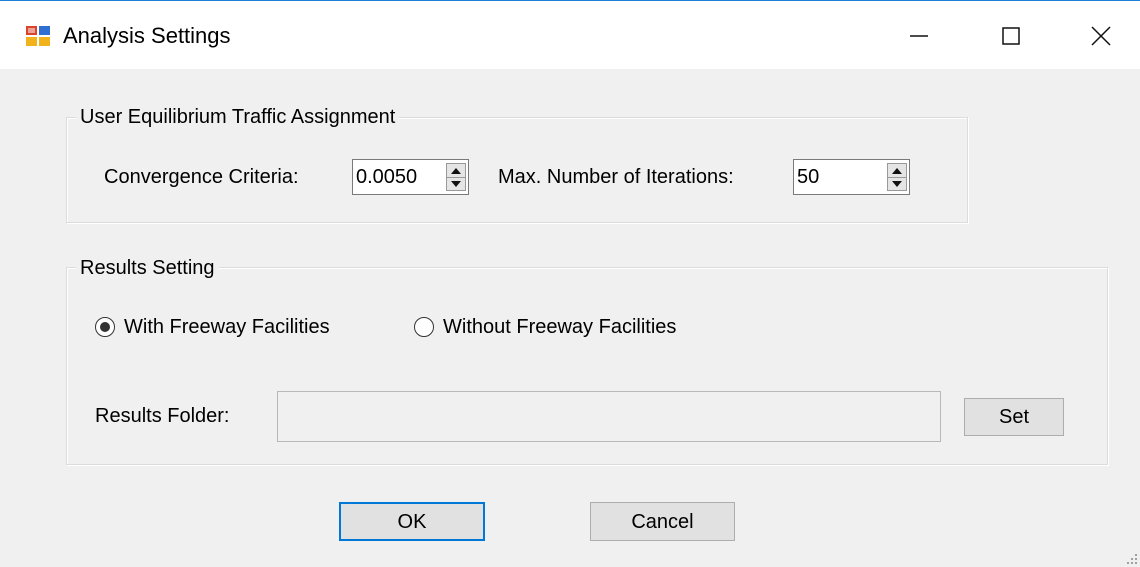  What do you see at coordinates (570, 35) in the screenshot?
I see `title-bar: Analysis Settings` at bounding box center [570, 35].